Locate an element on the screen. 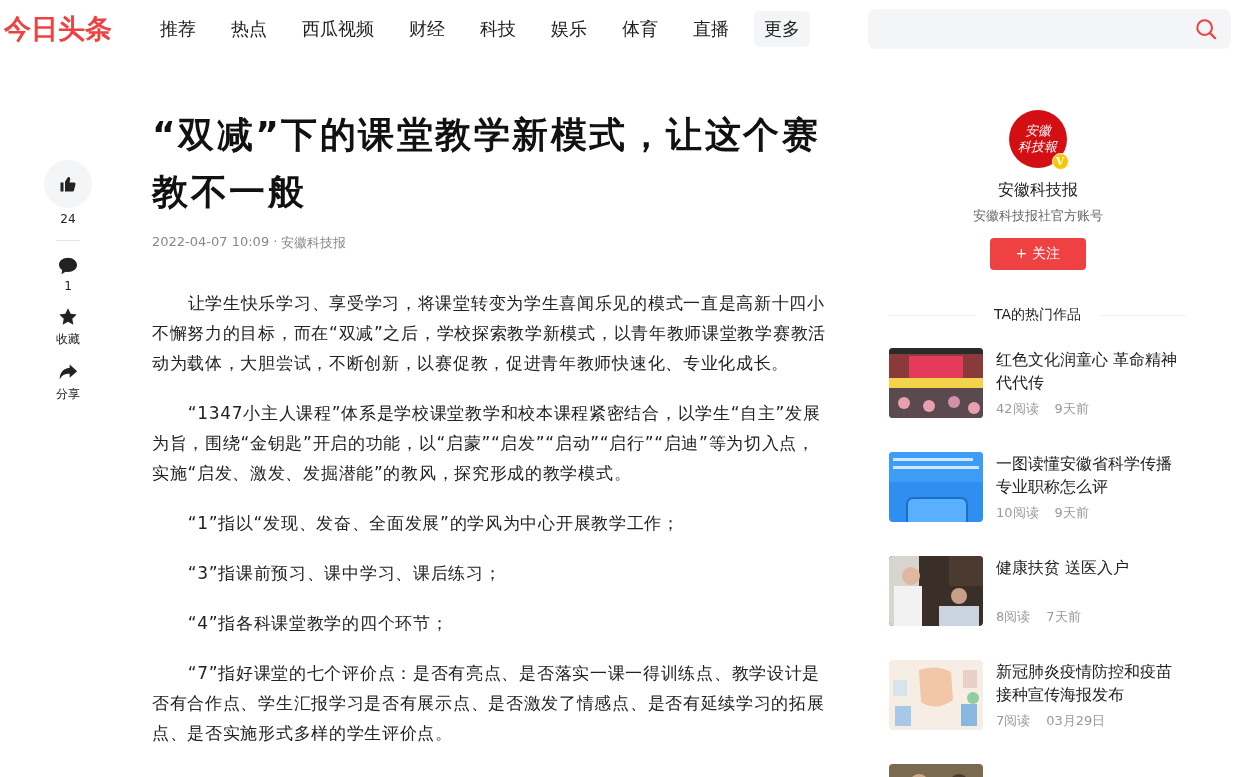 Image resolution: width=1235 pixels, height=777 pixels. star-icon is located at coordinates (68, 317).